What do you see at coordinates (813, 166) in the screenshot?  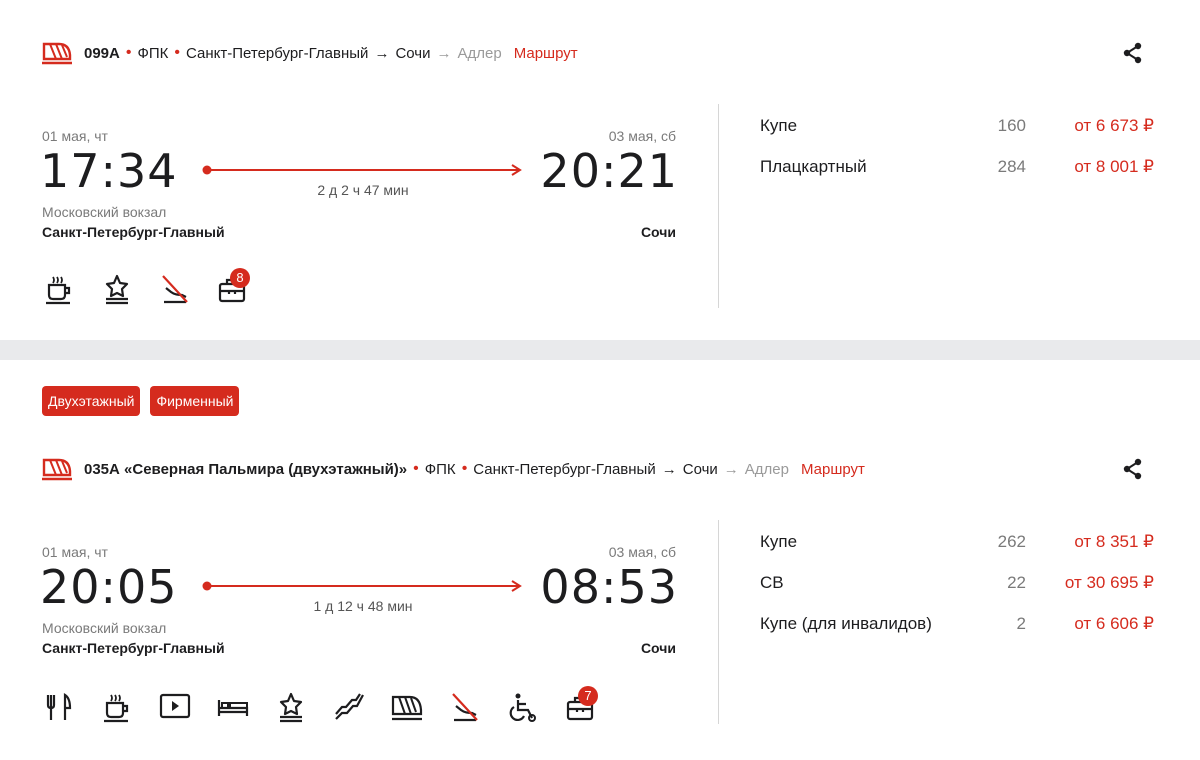 I see `seat-type: Плацкартный` at bounding box center [813, 166].